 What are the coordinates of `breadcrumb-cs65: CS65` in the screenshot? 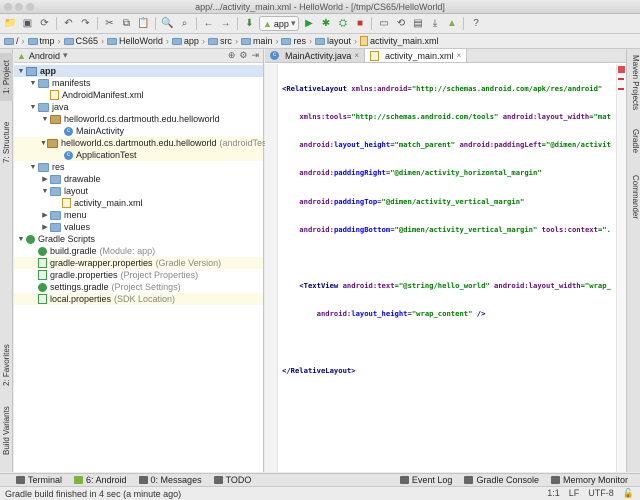 It's located at (81, 41).